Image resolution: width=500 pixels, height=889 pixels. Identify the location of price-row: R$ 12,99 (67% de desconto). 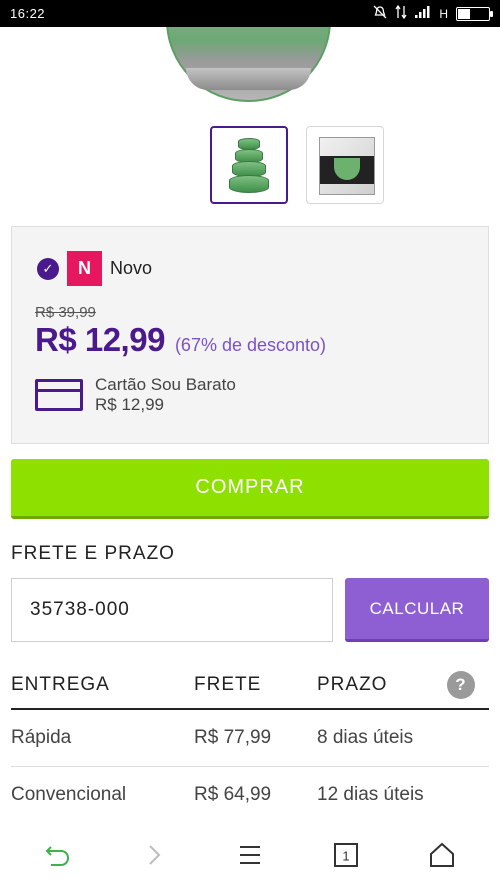
(180, 340).